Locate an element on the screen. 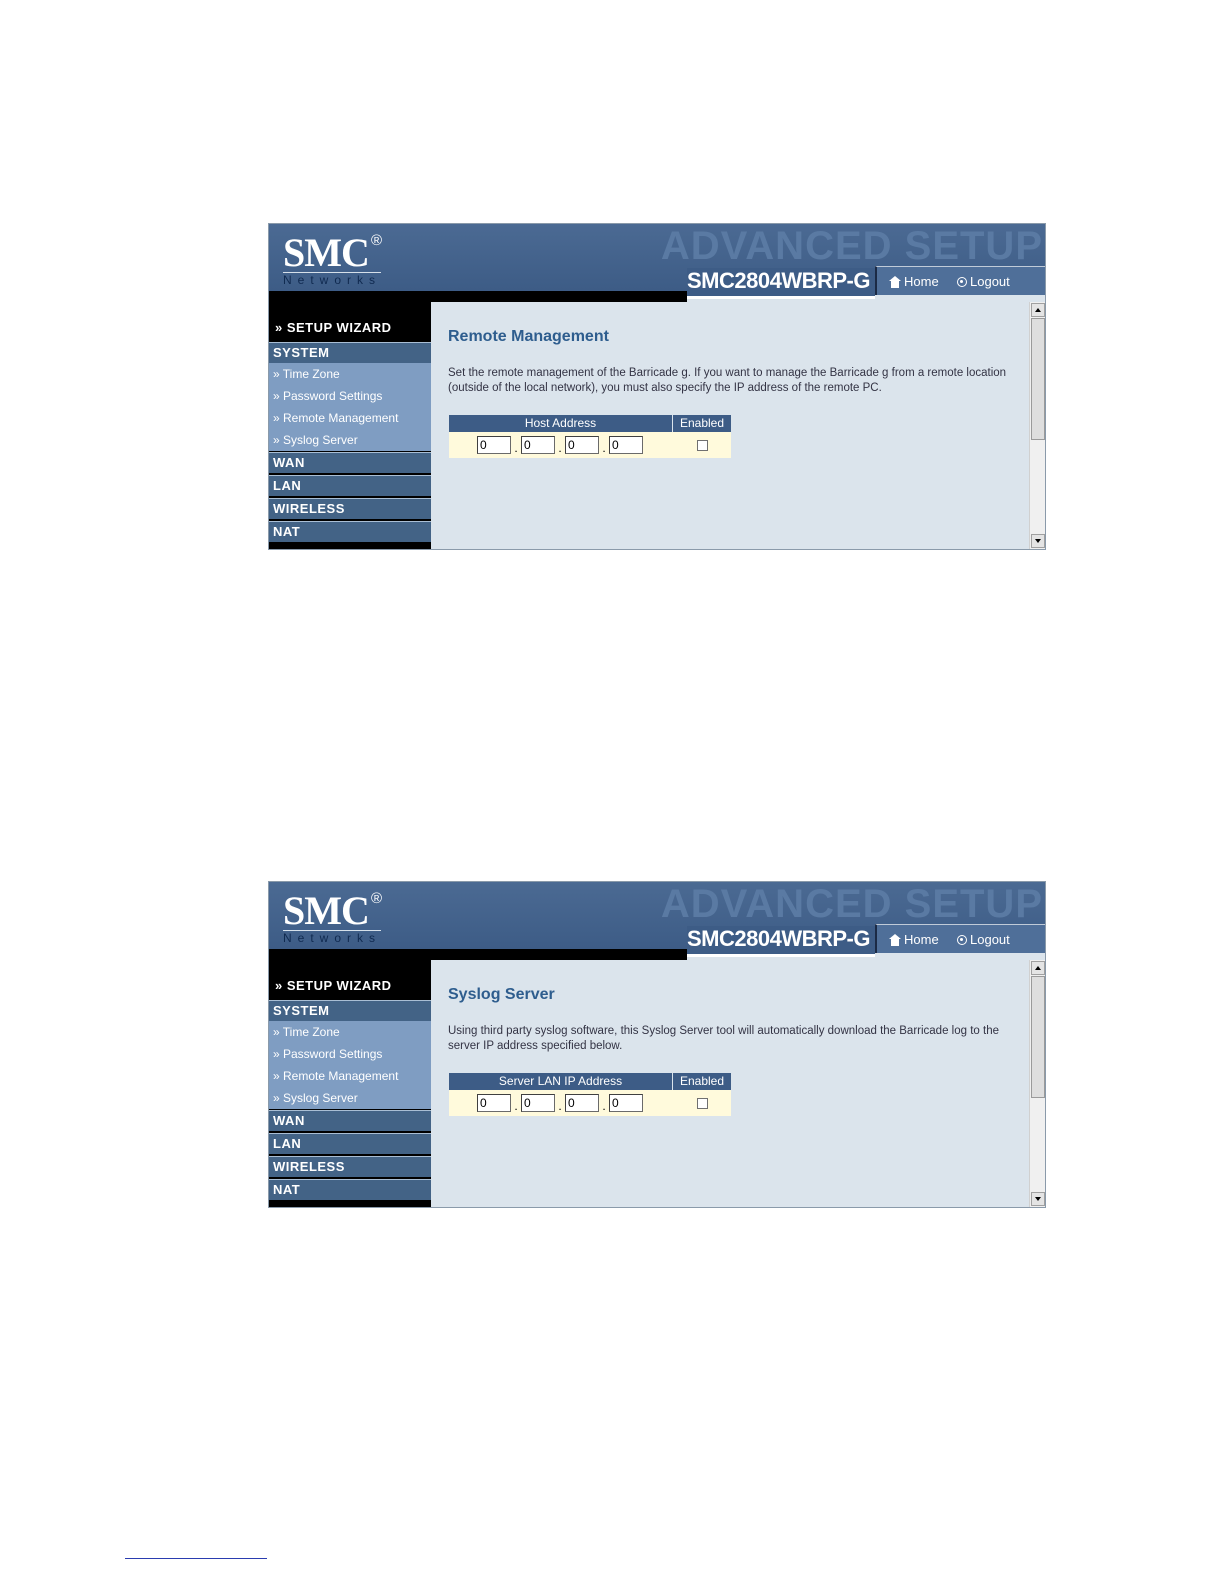  host-address-form: Host Address Enabled 0 . 0 . 0 . 0 is located at coordinates (590, 436).